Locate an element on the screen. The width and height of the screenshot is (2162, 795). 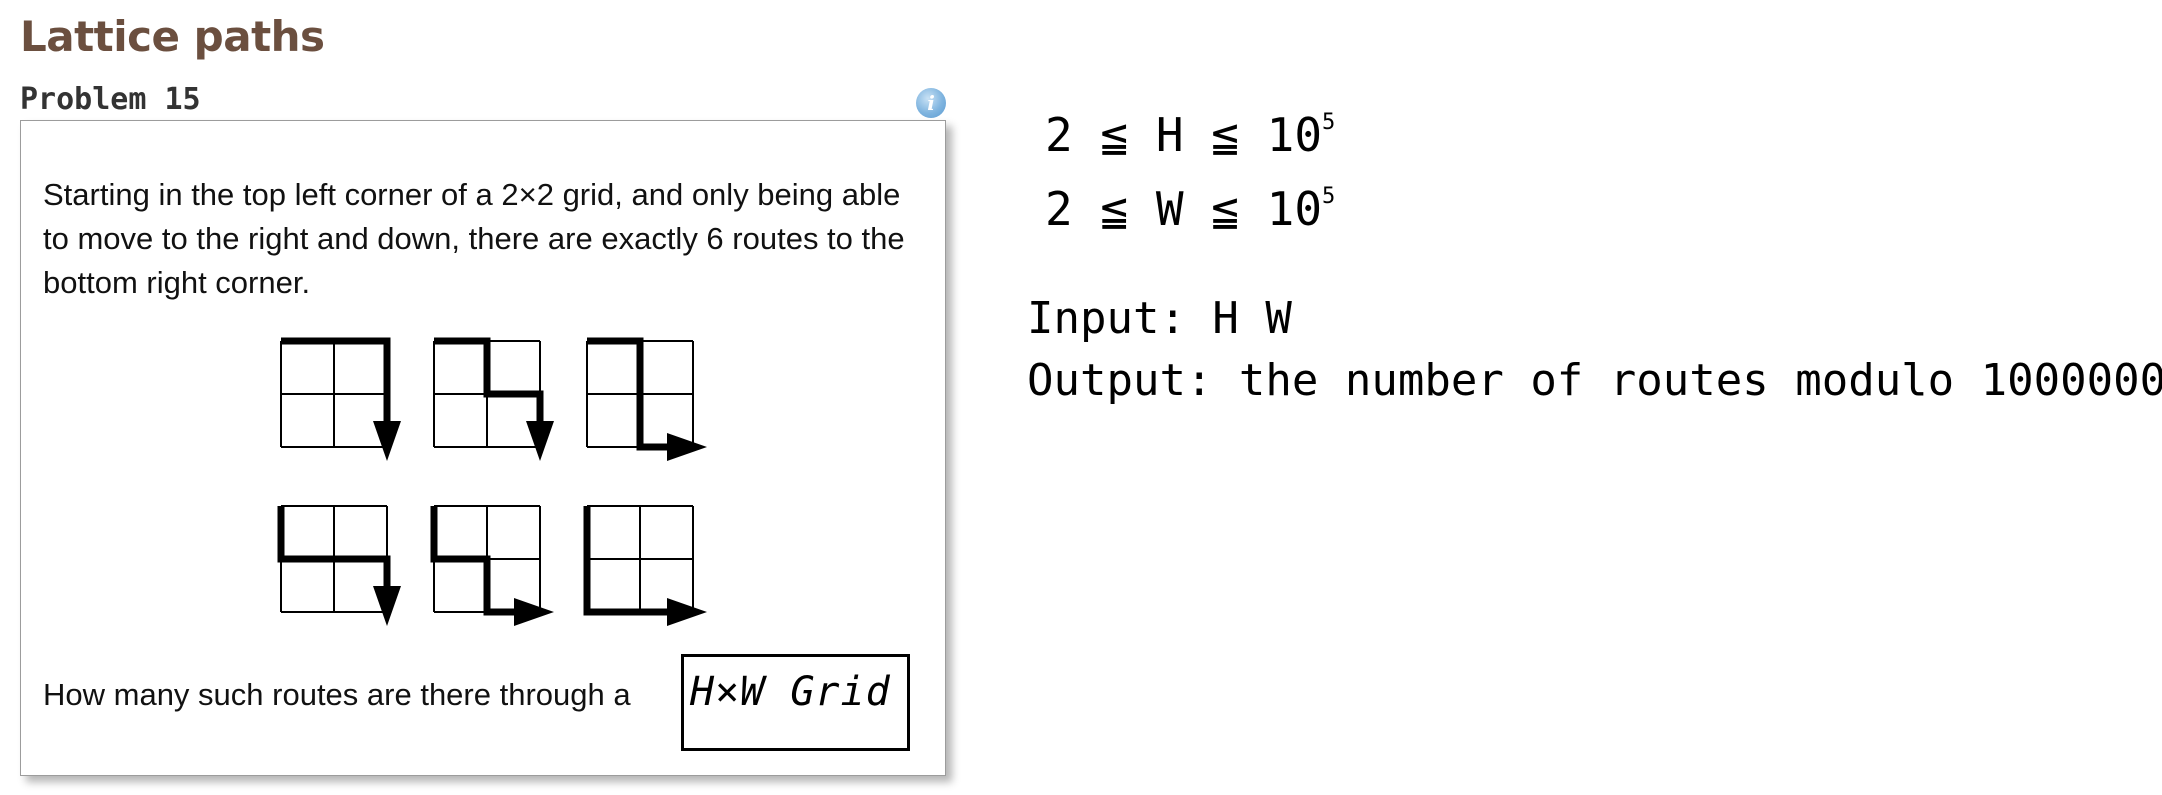
problem-number: Problem 15 is located at coordinates (110, 99).